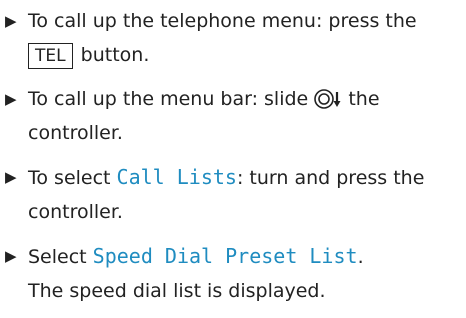 The image size is (466, 318). I want to click on menu-item-call-lists: Call Lists, so click(176, 177).